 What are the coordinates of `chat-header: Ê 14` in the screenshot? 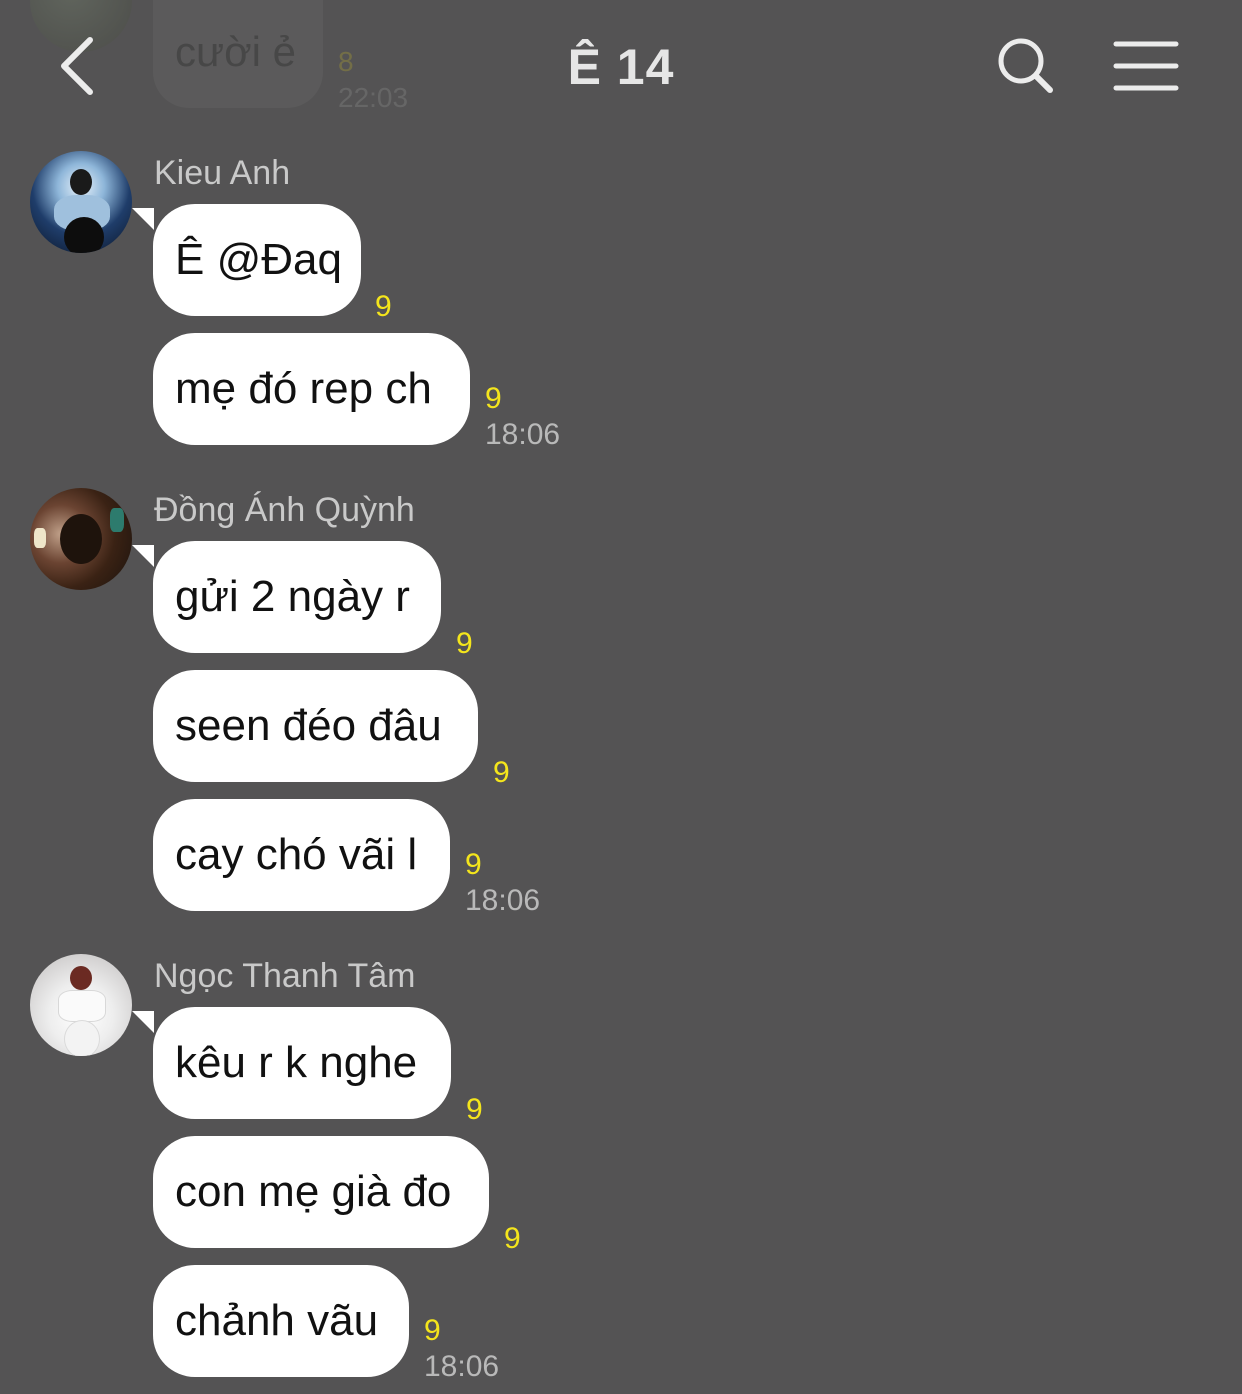 It's located at (621, 65).